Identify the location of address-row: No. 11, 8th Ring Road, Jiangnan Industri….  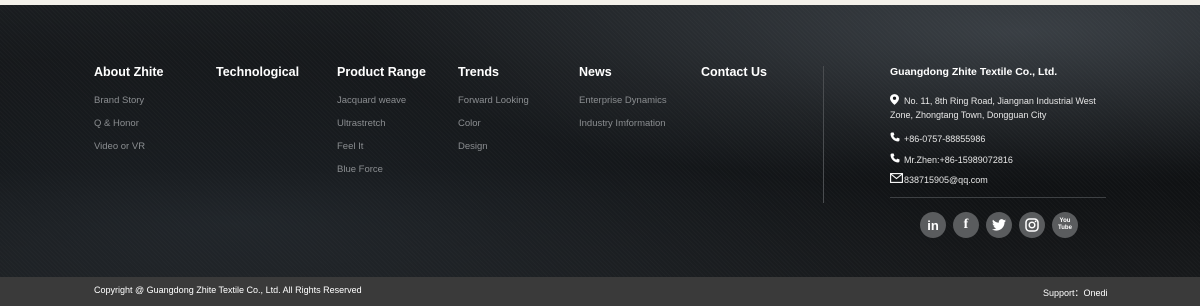
(997, 108).